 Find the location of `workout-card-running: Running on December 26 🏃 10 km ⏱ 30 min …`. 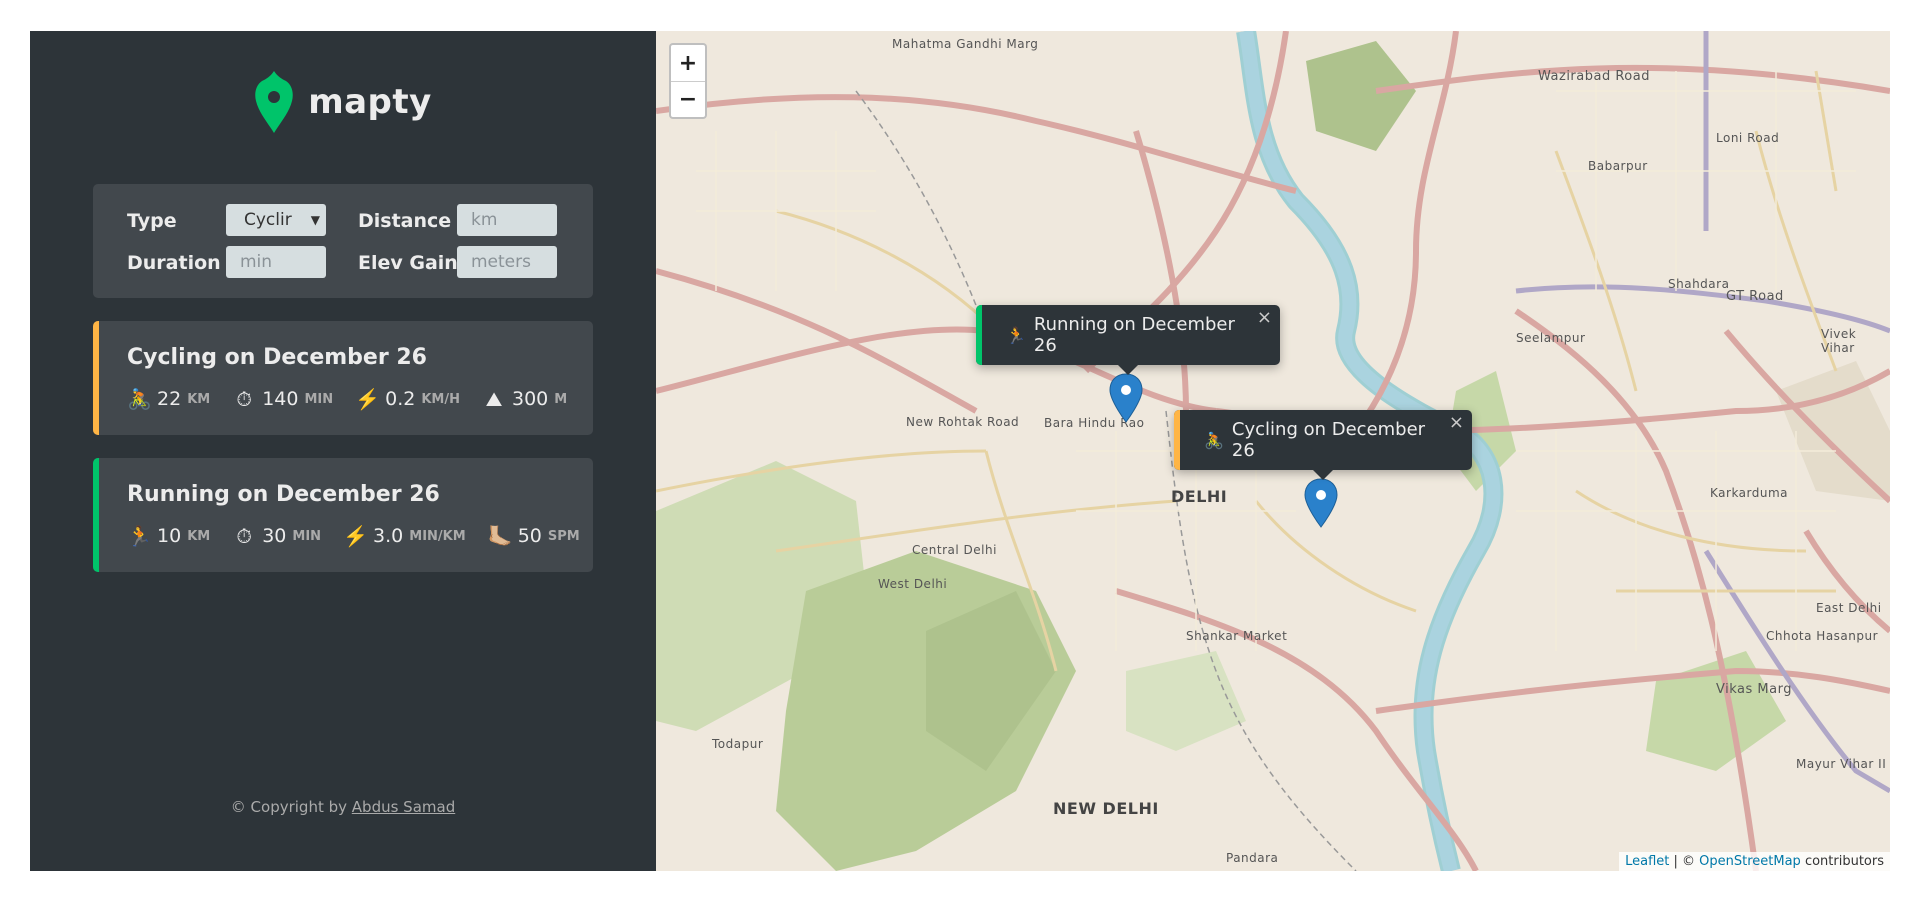

workout-card-running: Running on December 26 🏃 10 km ⏱ 30 min … is located at coordinates (343, 515).